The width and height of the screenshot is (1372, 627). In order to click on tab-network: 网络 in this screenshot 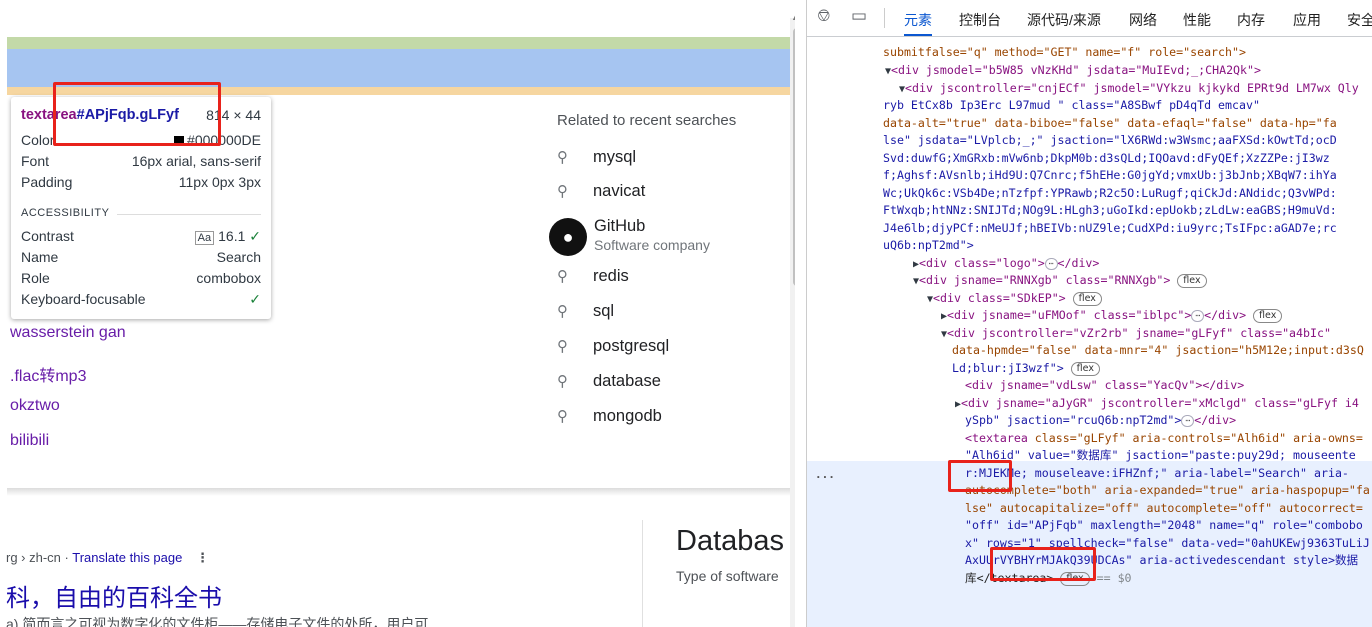, I will do `click(1143, 20)`.